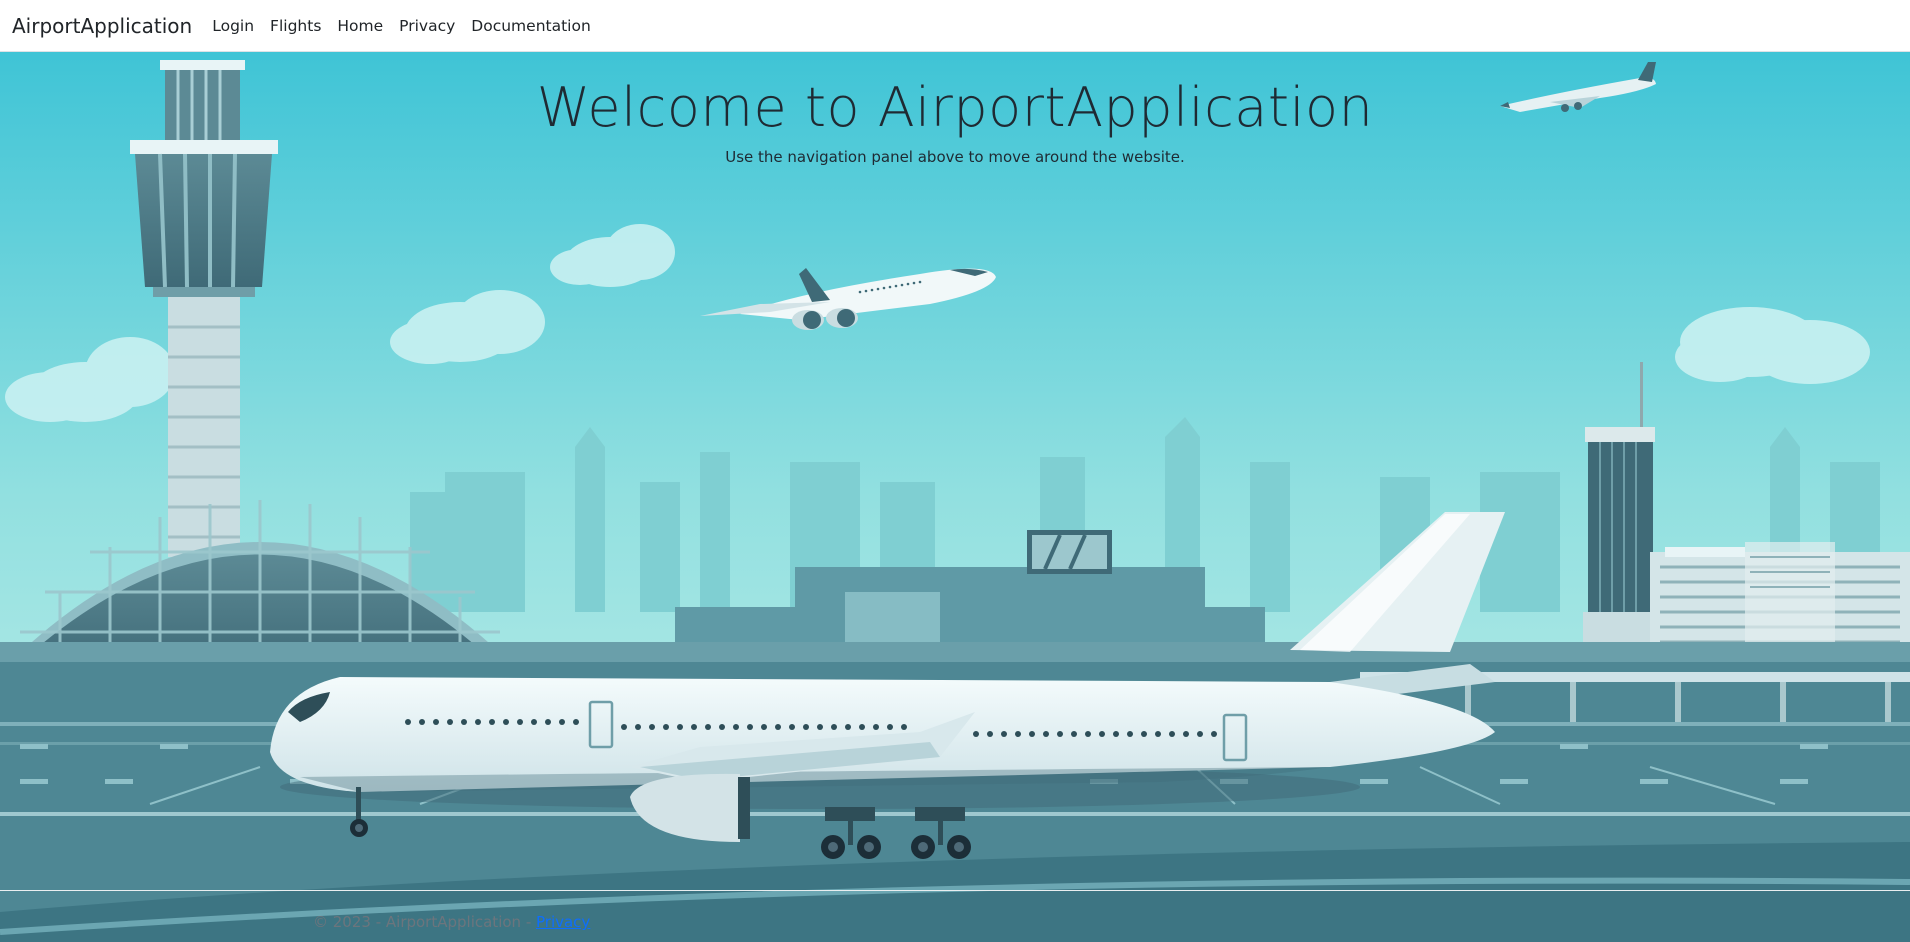 This screenshot has width=1910, height=942. I want to click on page-title: Welcome to AirportApplication, so click(955, 107).